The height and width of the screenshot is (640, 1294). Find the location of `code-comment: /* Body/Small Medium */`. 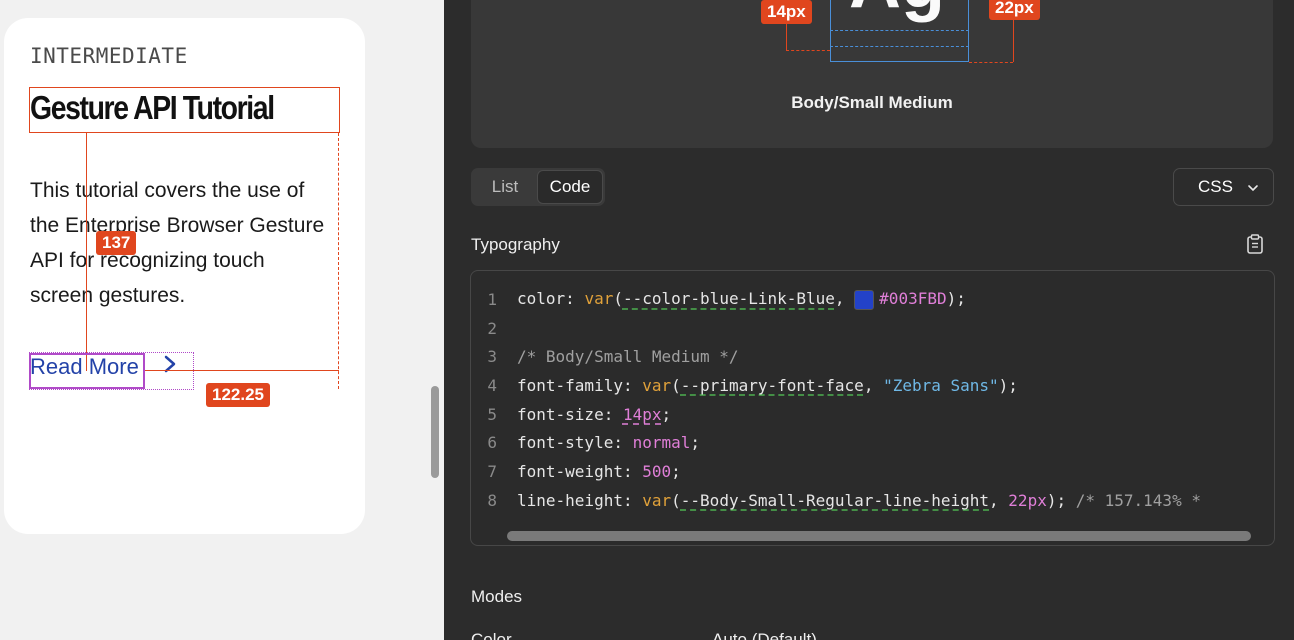

code-comment: /* Body/Small Medium */ is located at coordinates (628, 356).